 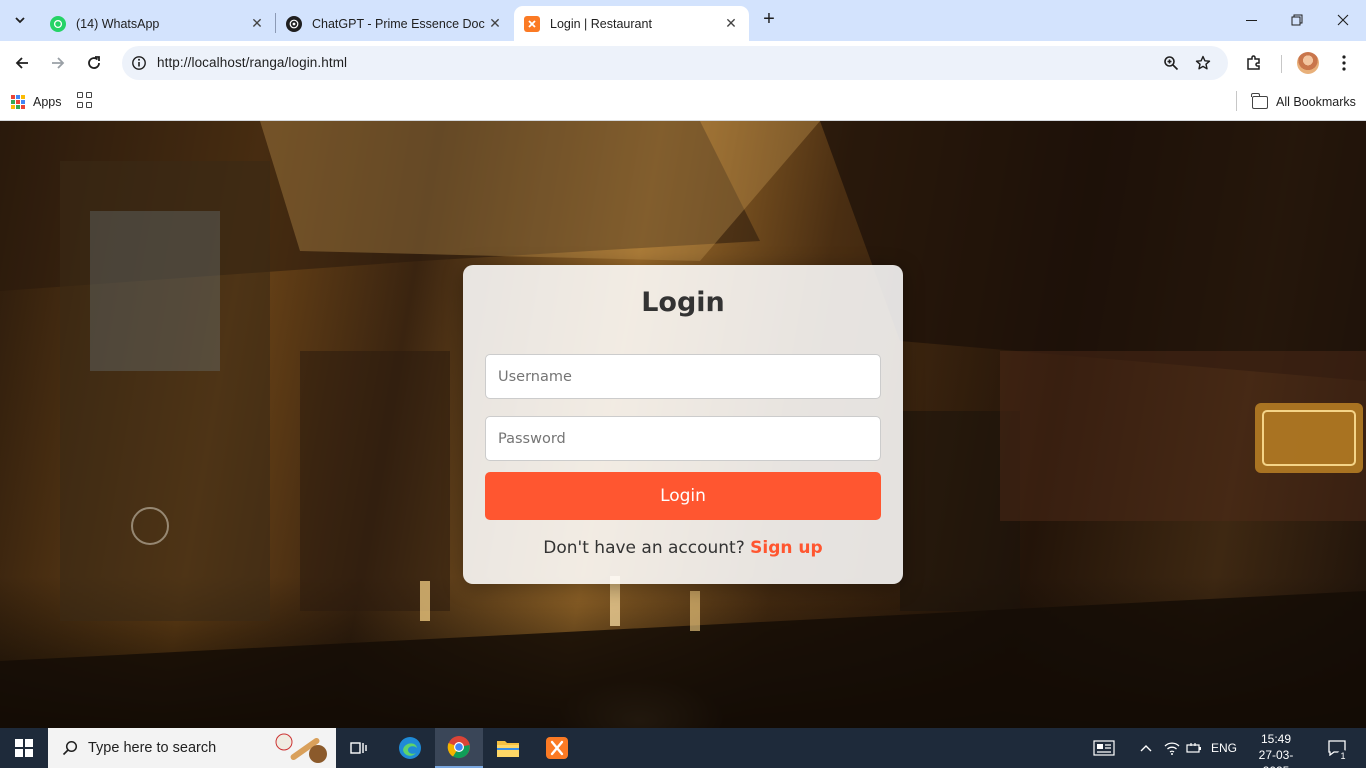 What do you see at coordinates (675, 63) in the screenshot?
I see `address-bar: http://localhost/ranga/login.html` at bounding box center [675, 63].